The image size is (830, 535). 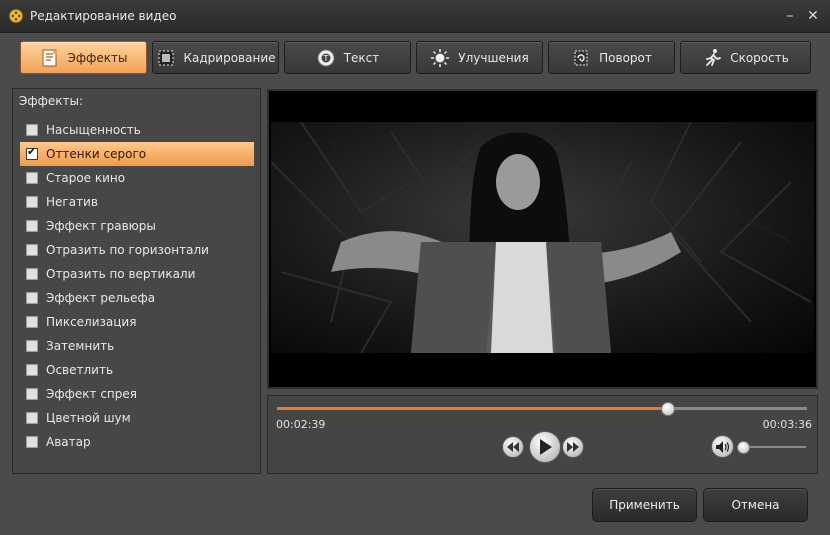 I want to click on effects-title: Эффекты:, so click(x=51, y=101).